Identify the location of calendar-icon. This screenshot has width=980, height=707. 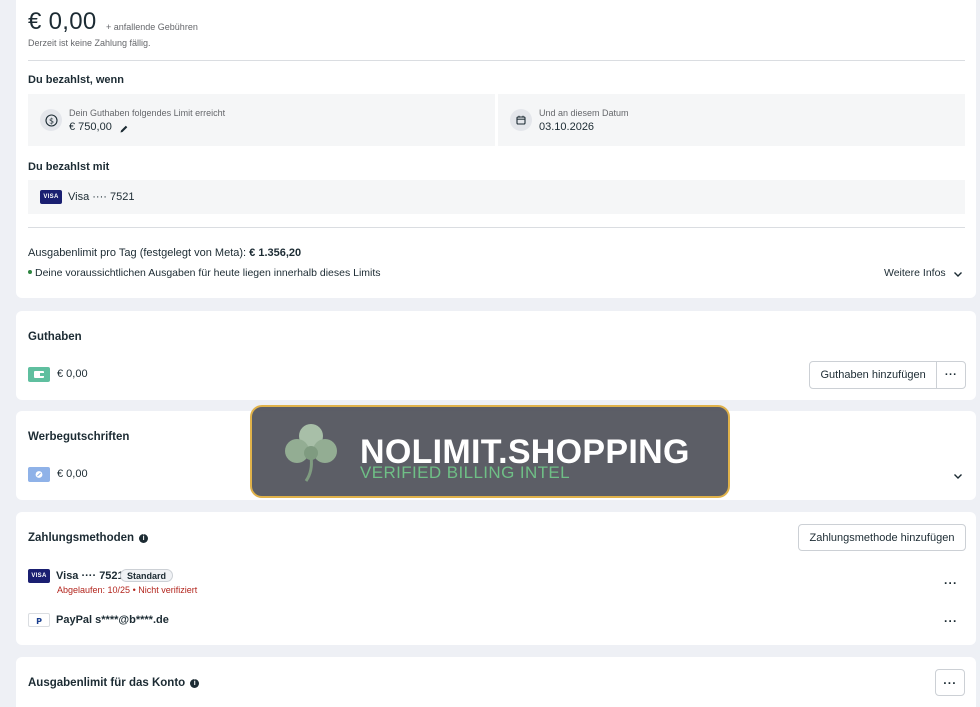
(521, 120).